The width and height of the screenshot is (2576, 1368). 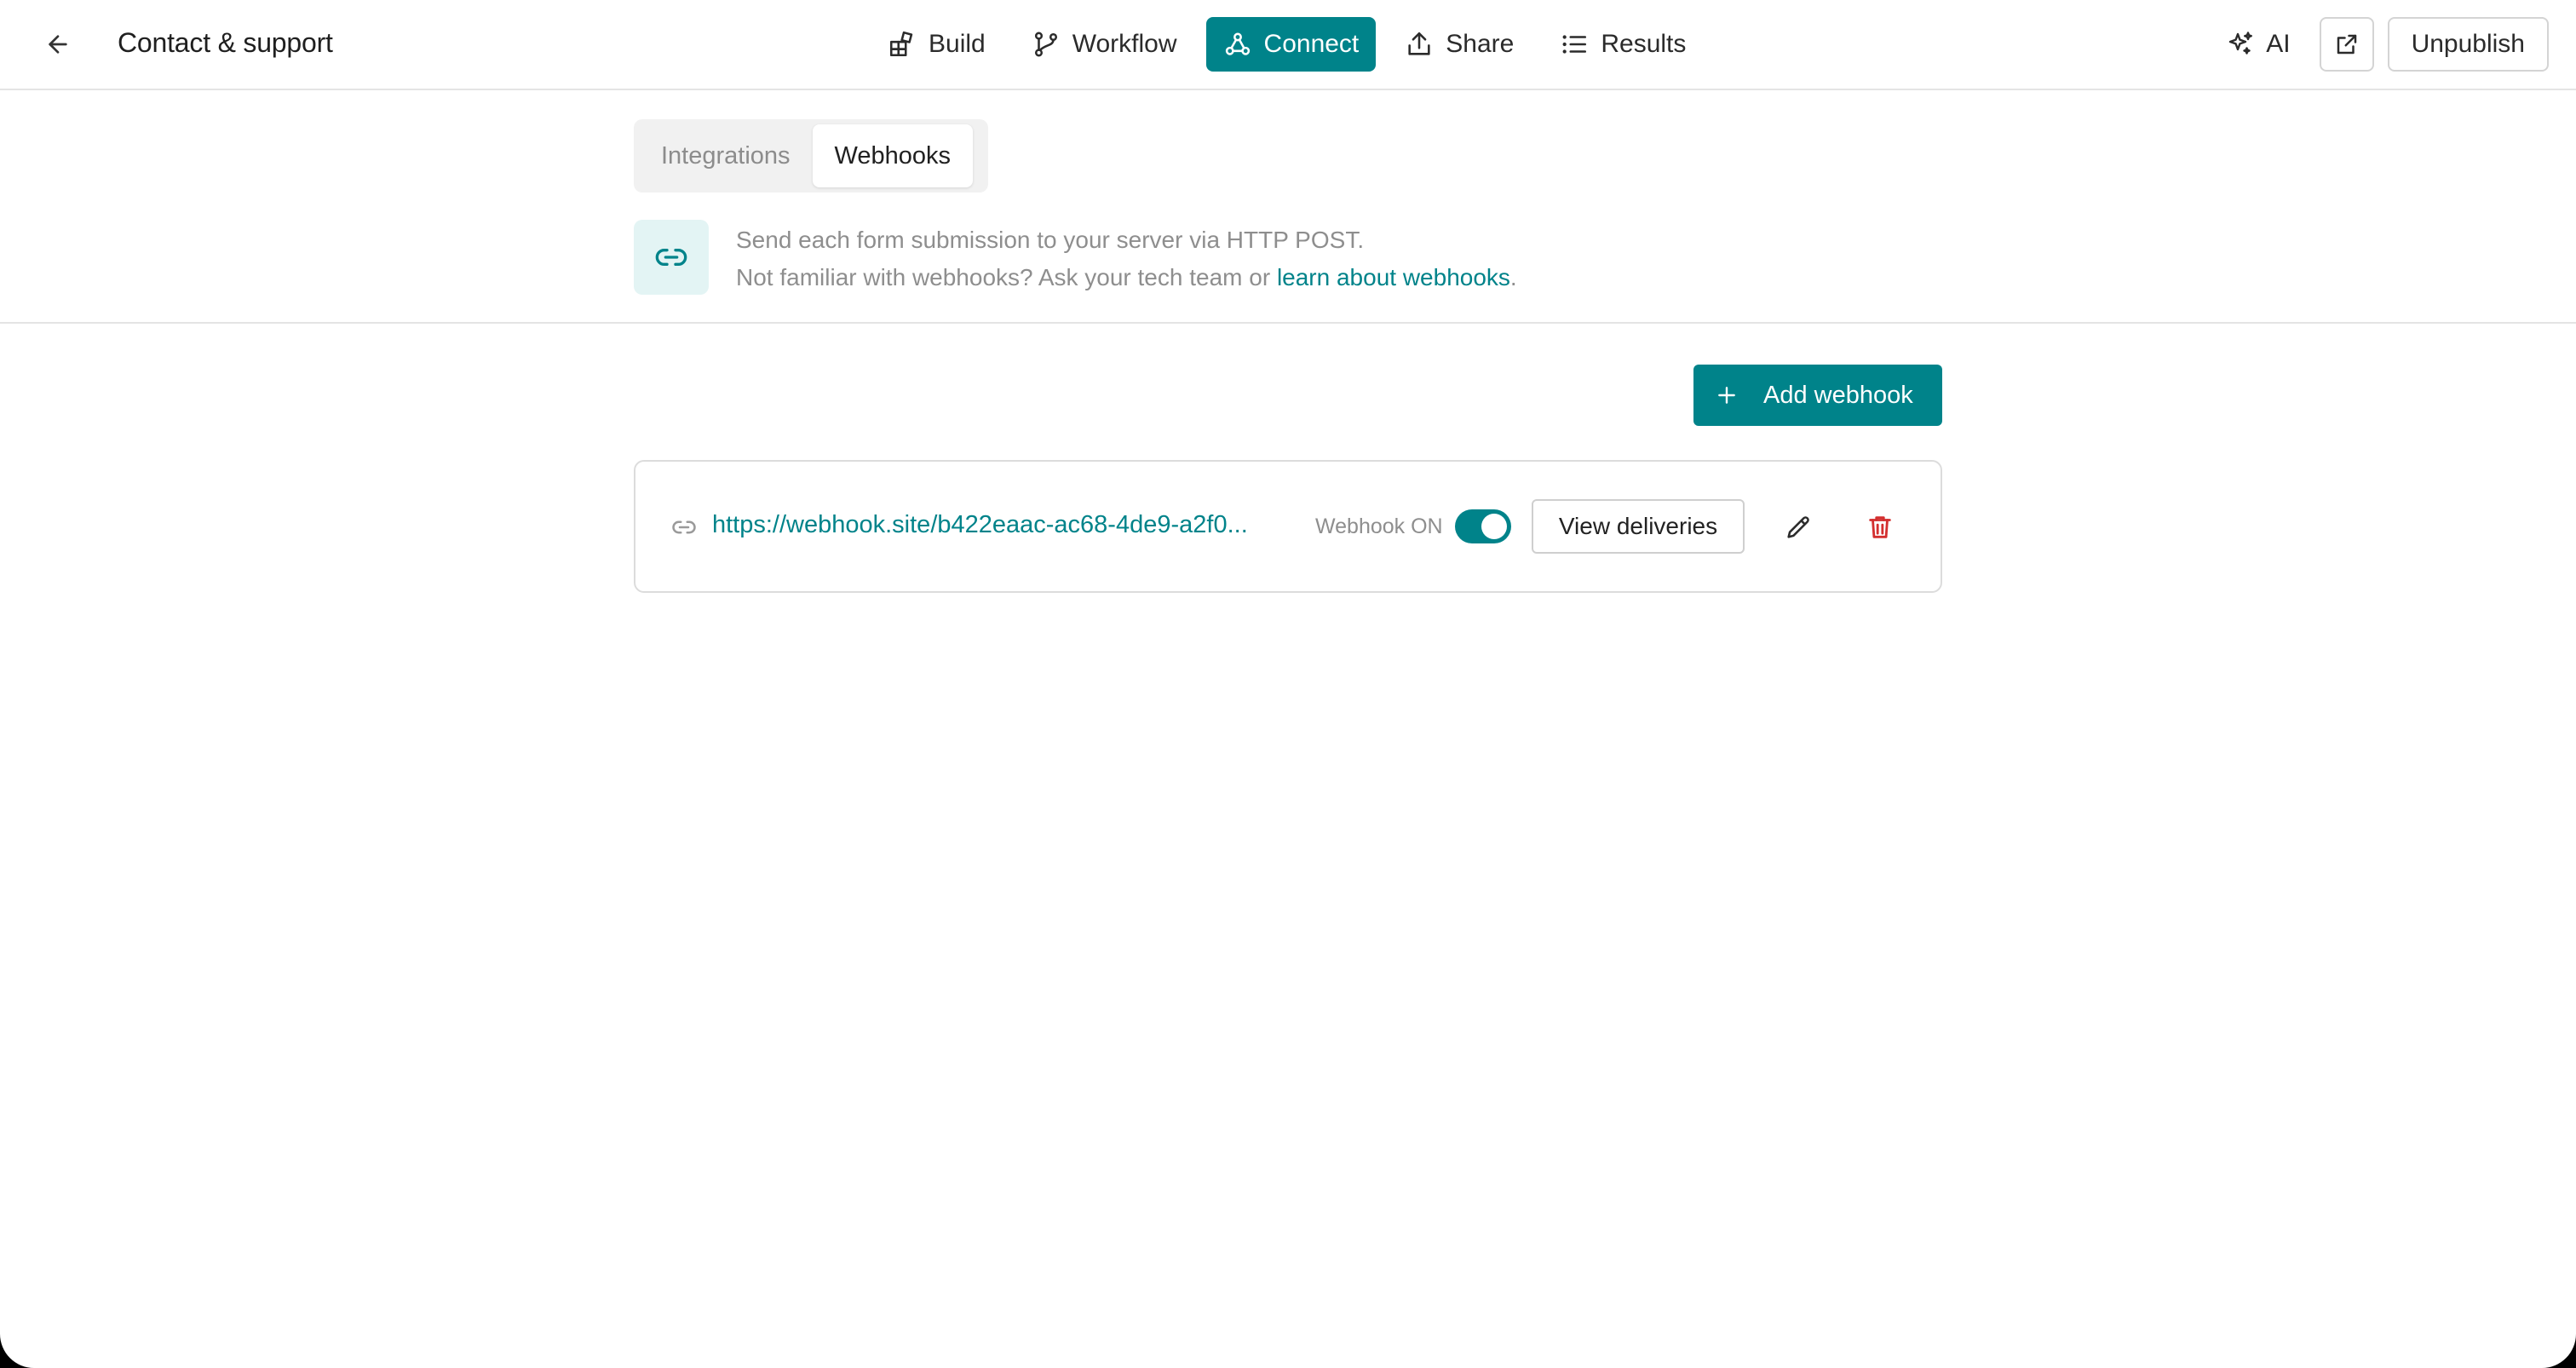 I want to click on section-divider, so click(x=1288, y=323).